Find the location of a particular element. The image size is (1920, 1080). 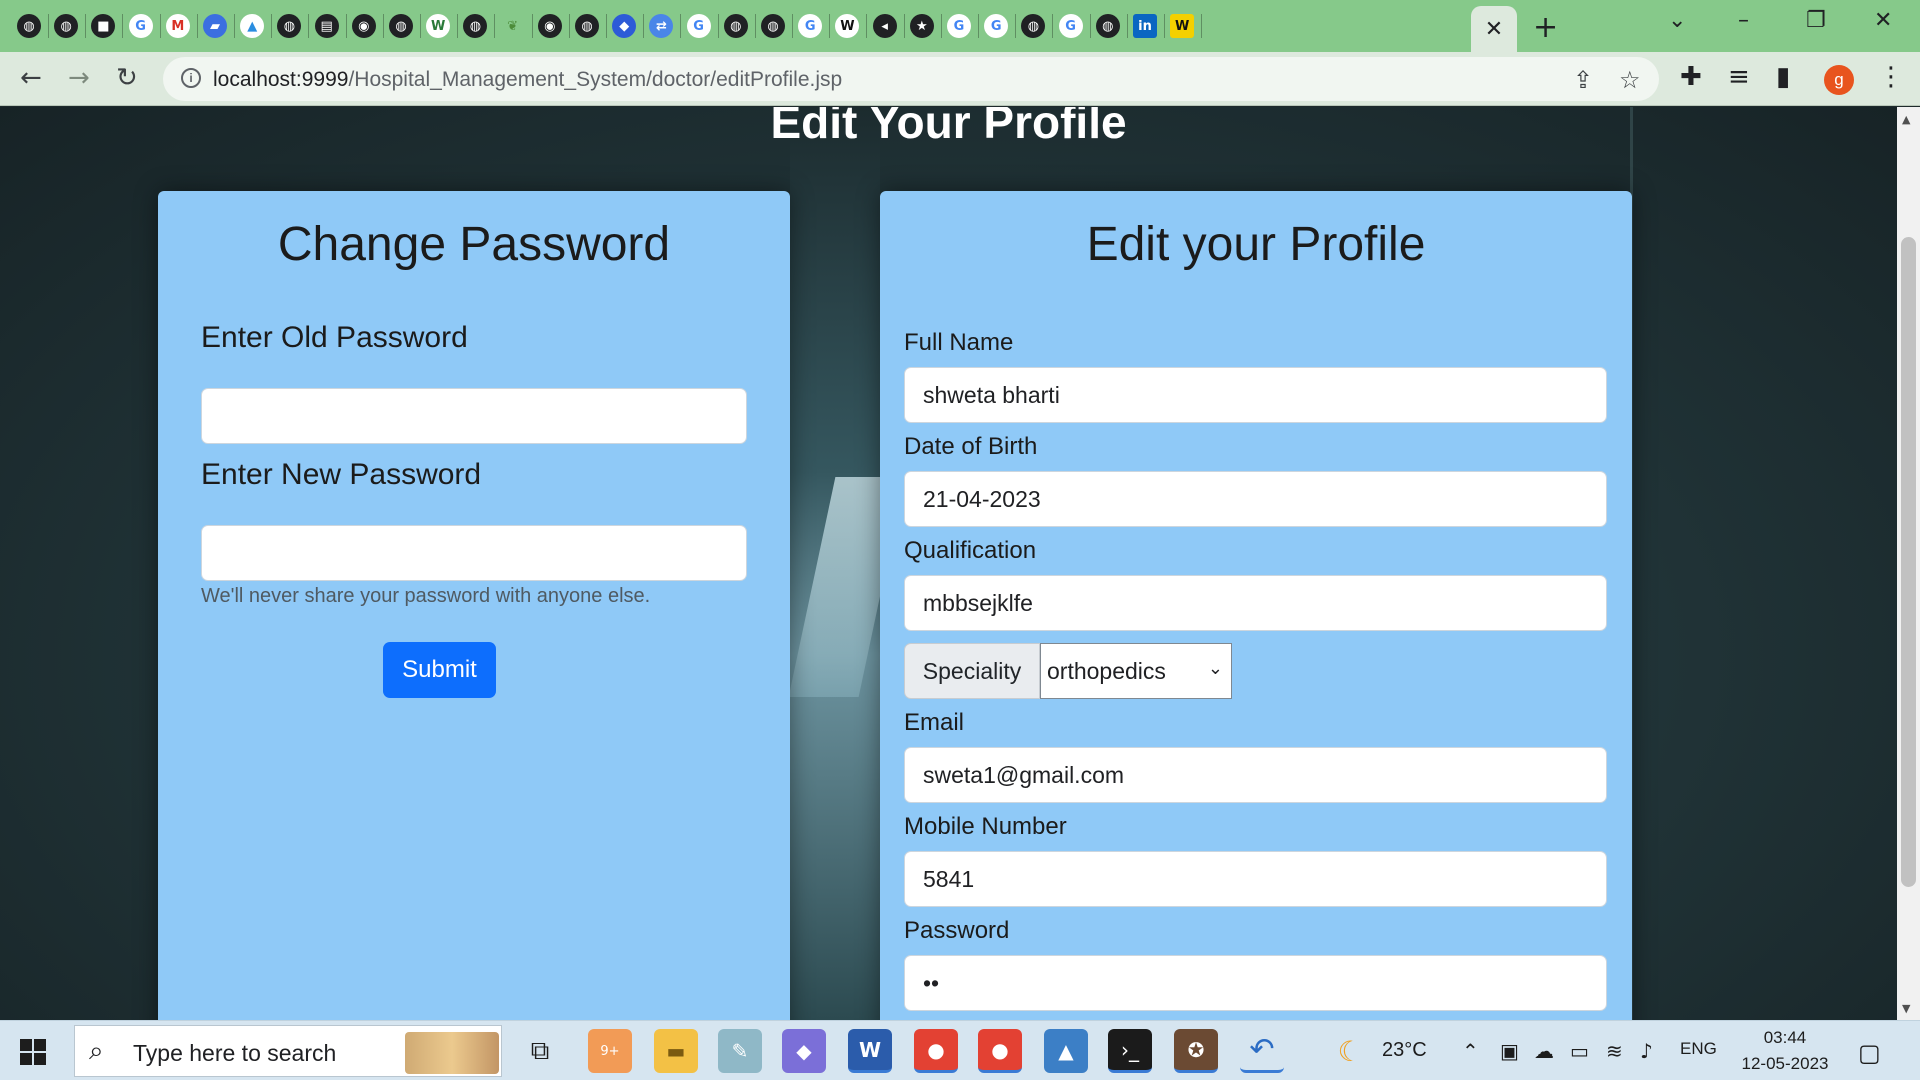

discord-icon: 9+ is located at coordinates (610, 1051).